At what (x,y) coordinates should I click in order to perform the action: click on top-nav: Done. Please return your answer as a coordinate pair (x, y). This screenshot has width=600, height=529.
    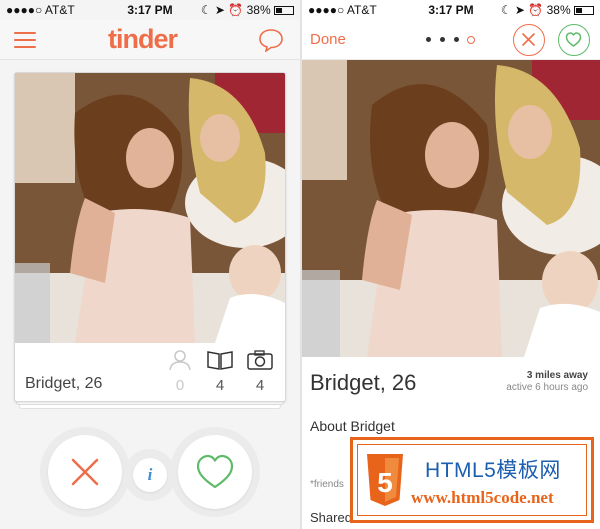
    Looking at the image, I should click on (451, 40).